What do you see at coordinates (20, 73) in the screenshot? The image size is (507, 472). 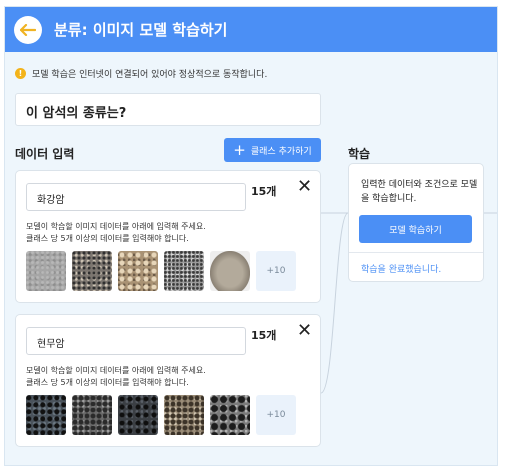 I see `warning-icon: !` at bounding box center [20, 73].